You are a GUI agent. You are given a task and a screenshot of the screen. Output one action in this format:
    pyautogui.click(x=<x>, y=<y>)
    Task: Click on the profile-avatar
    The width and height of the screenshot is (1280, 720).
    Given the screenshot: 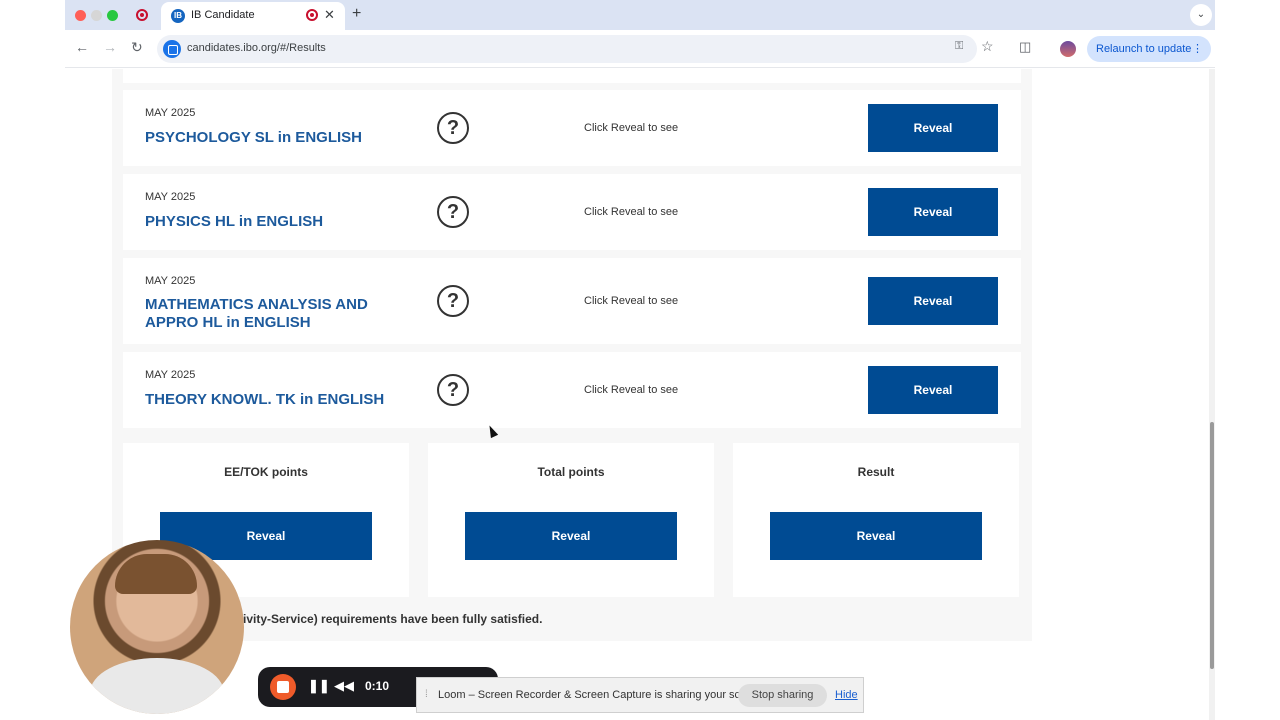 What is the action you would take?
    pyautogui.click(x=1068, y=49)
    